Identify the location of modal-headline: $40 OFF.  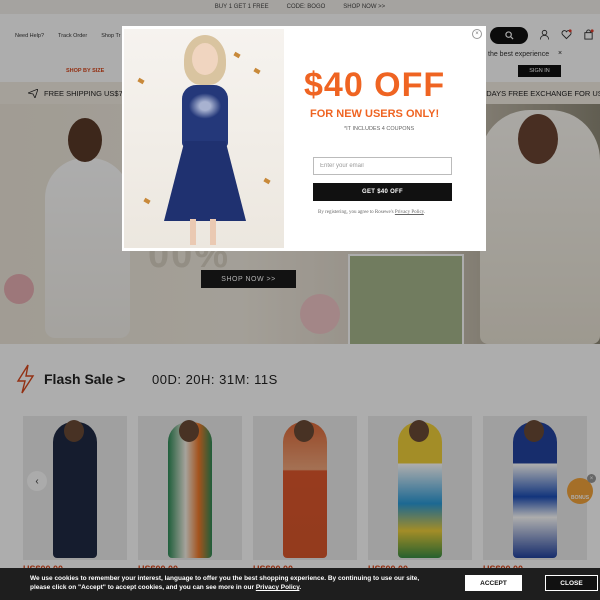
(375, 85).